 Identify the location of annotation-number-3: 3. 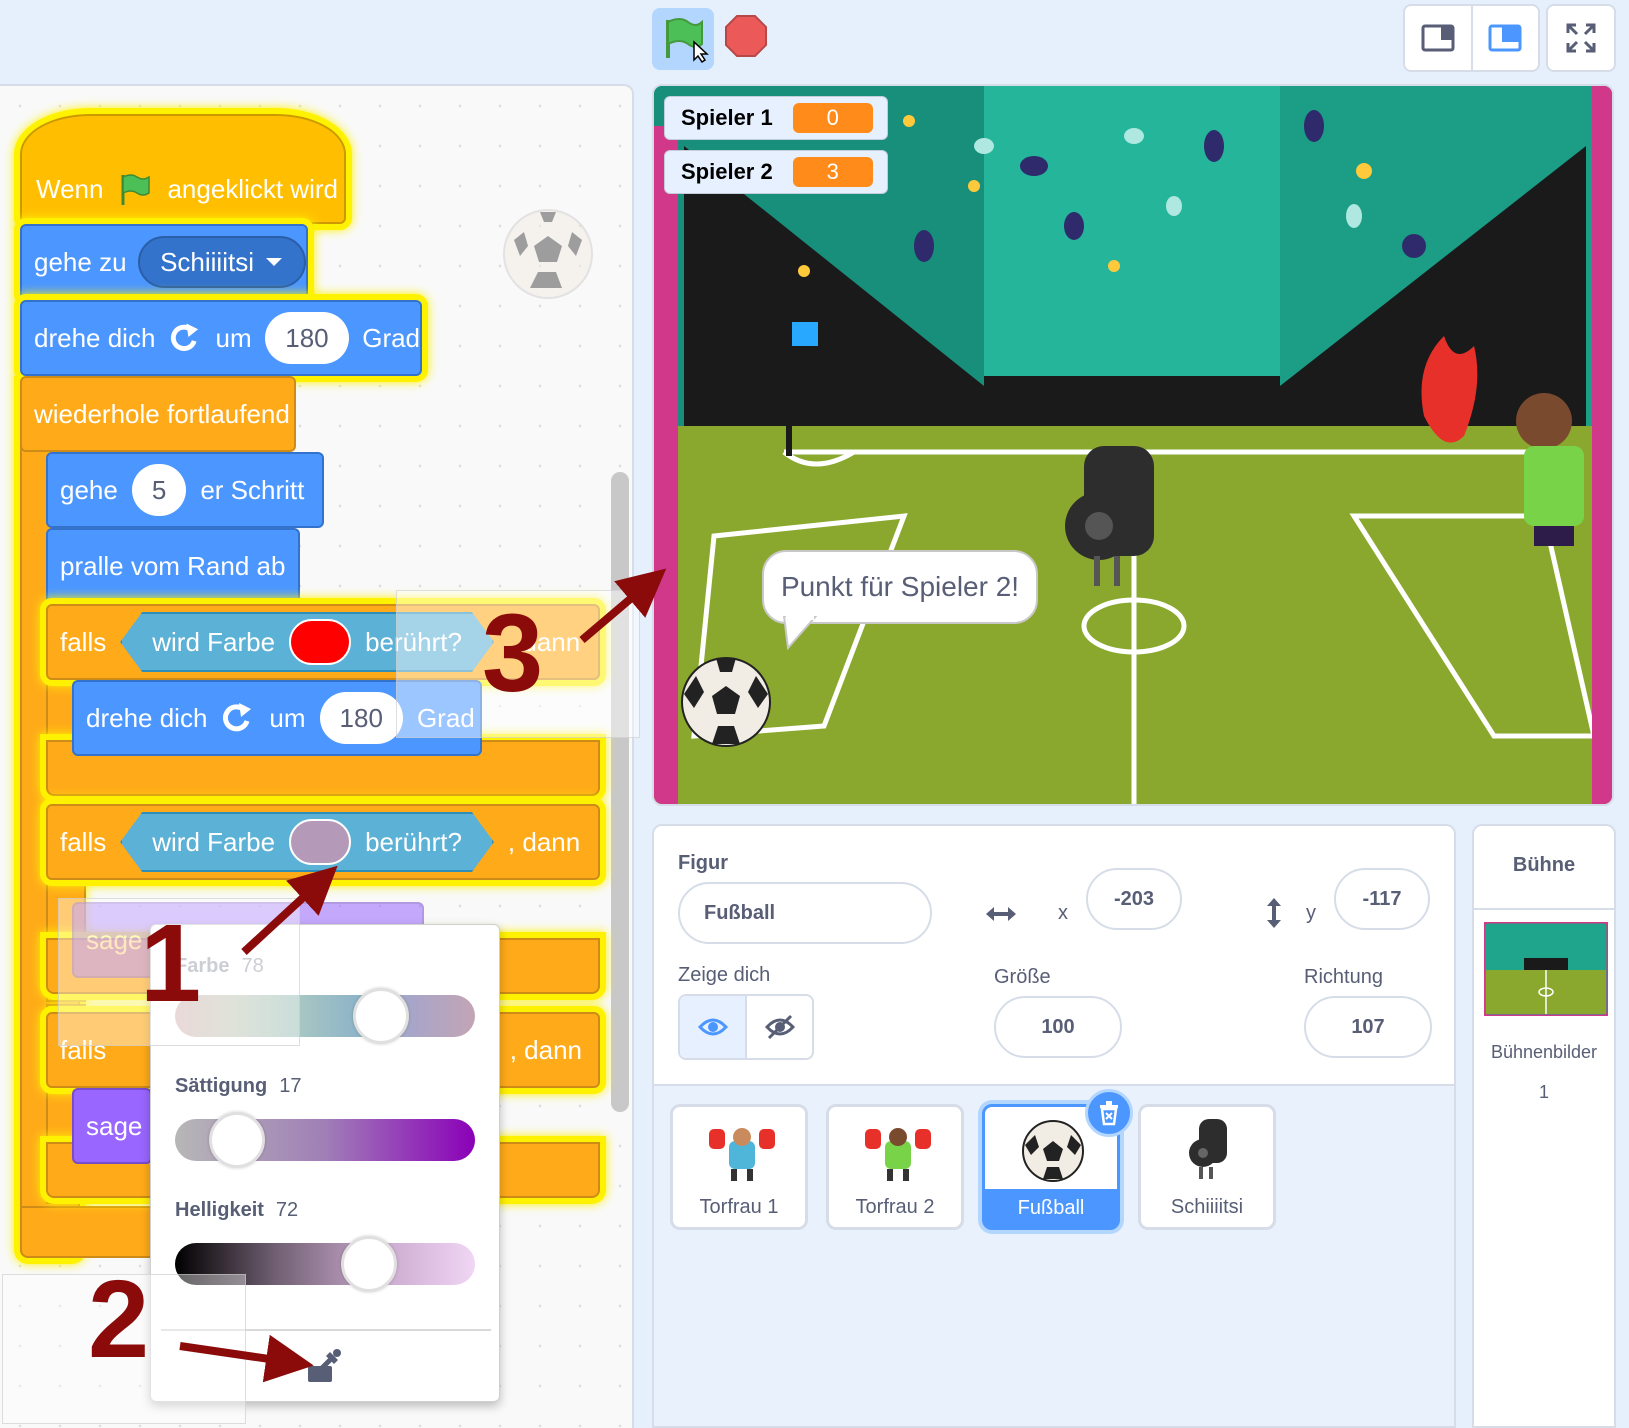
(513, 653).